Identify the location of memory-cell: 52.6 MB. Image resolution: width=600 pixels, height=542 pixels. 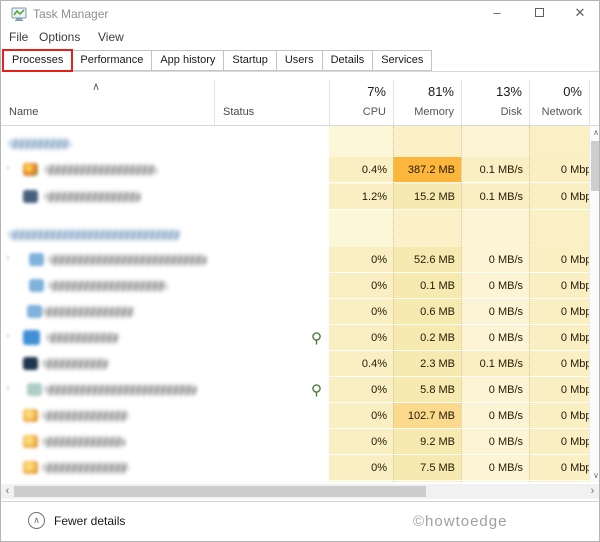
(427, 260).